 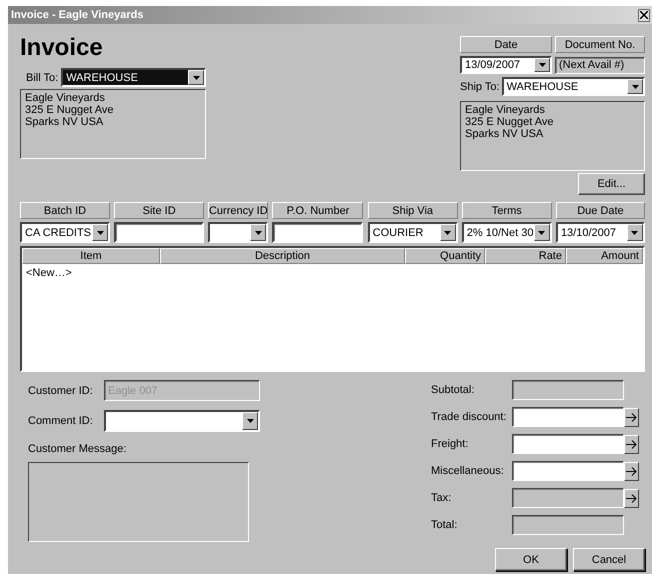 What do you see at coordinates (65, 232) in the screenshot?
I see `dropdown: CA CREDITS` at bounding box center [65, 232].